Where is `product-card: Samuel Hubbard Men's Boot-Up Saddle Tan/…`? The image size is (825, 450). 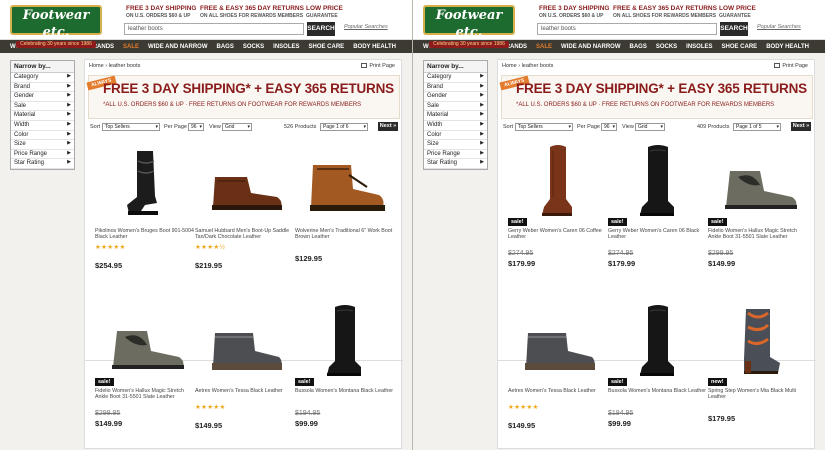 product-card: Samuel Hubbard Men's Boot-Up Saddle Tan/… is located at coordinates (245, 211).